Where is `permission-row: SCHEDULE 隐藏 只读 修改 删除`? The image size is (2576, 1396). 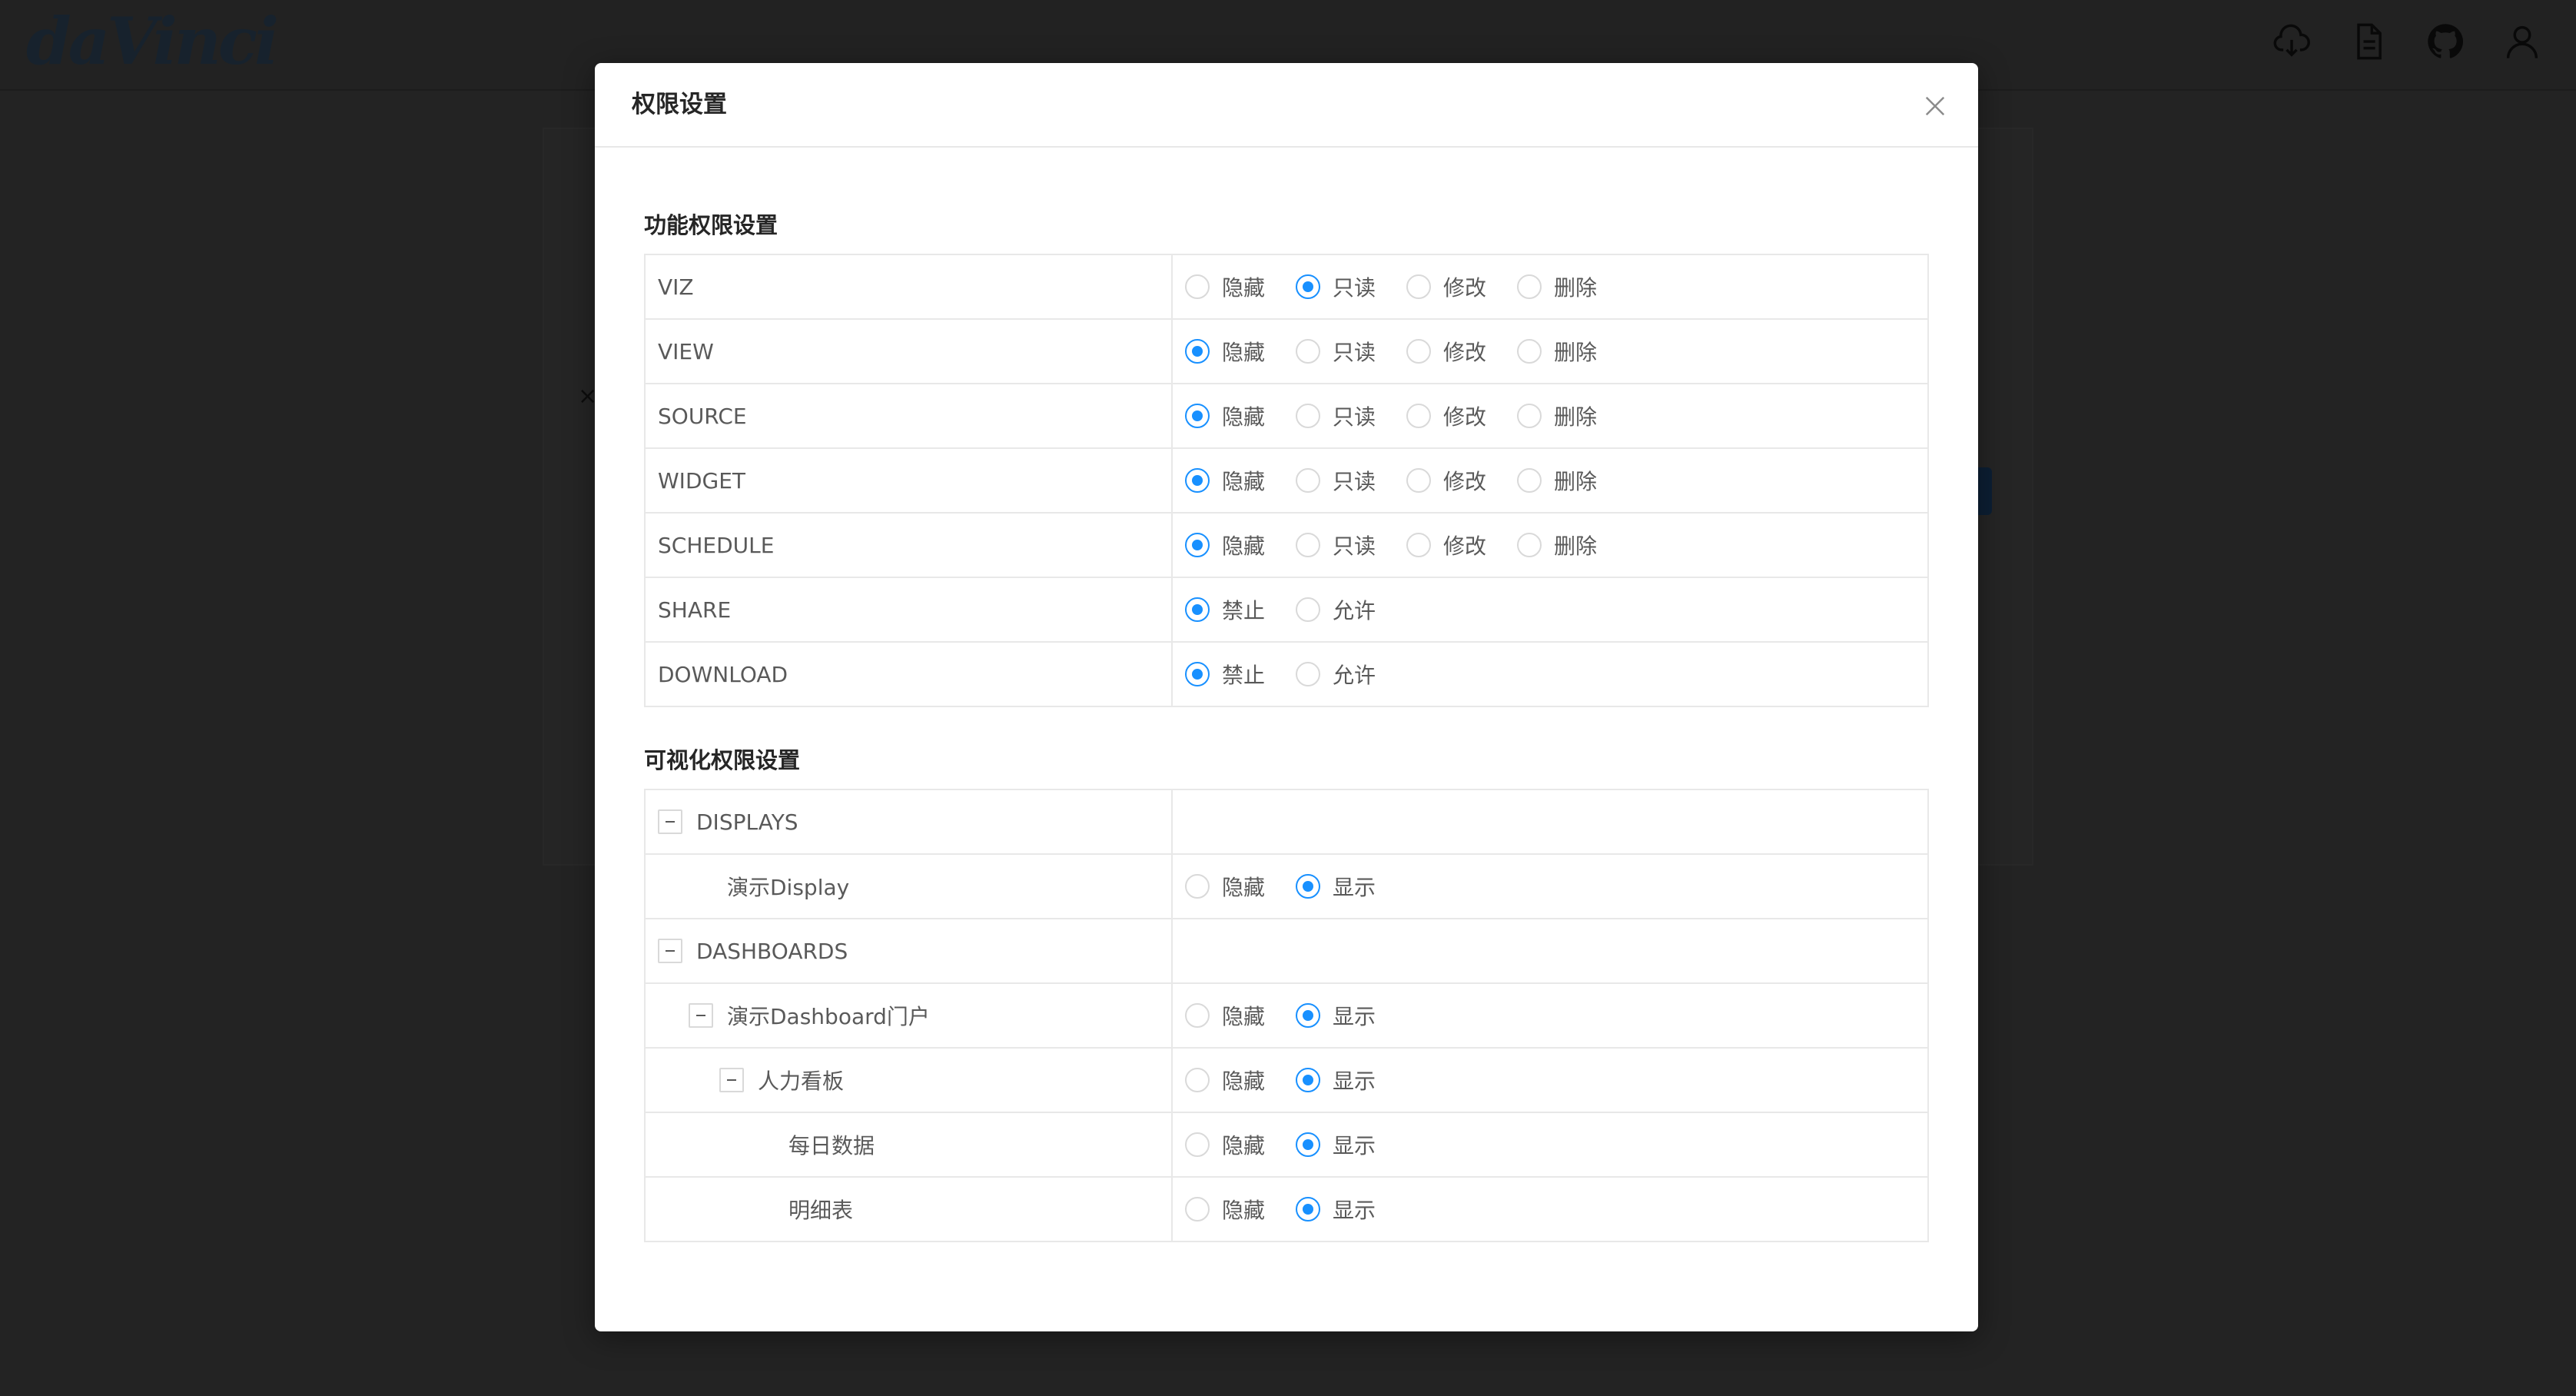 permission-row: SCHEDULE 隐藏 只读 修改 删除 is located at coordinates (1287, 546).